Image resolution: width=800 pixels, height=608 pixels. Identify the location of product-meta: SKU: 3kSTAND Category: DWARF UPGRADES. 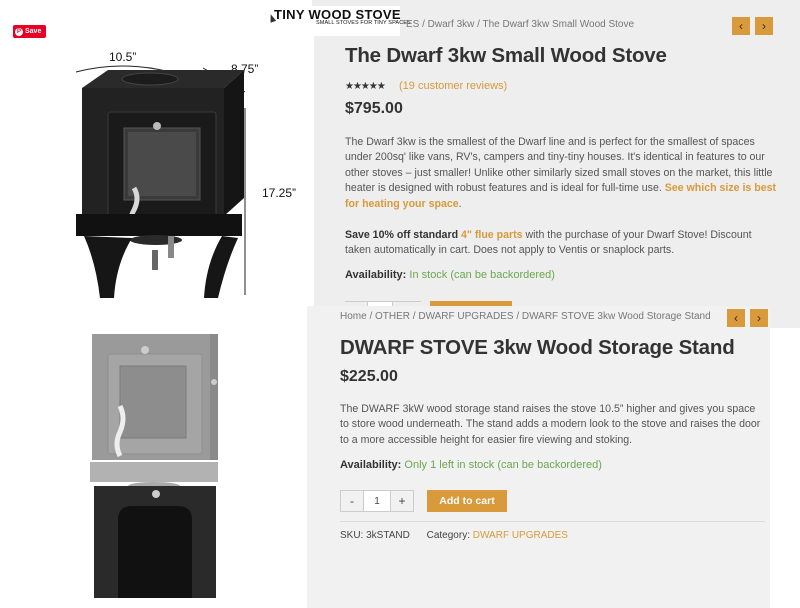
(454, 535).